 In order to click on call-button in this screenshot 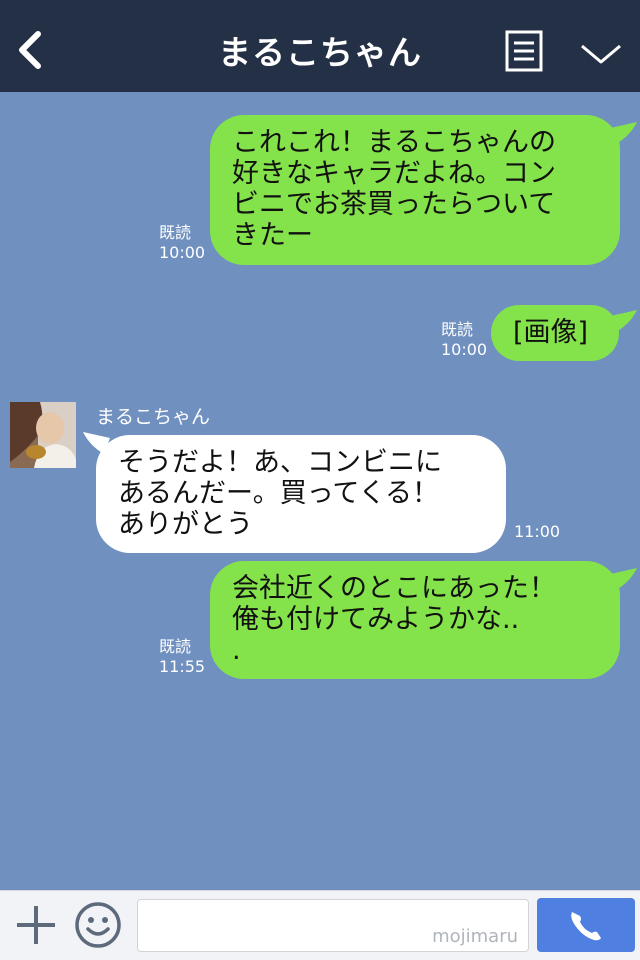, I will do `click(586, 925)`.